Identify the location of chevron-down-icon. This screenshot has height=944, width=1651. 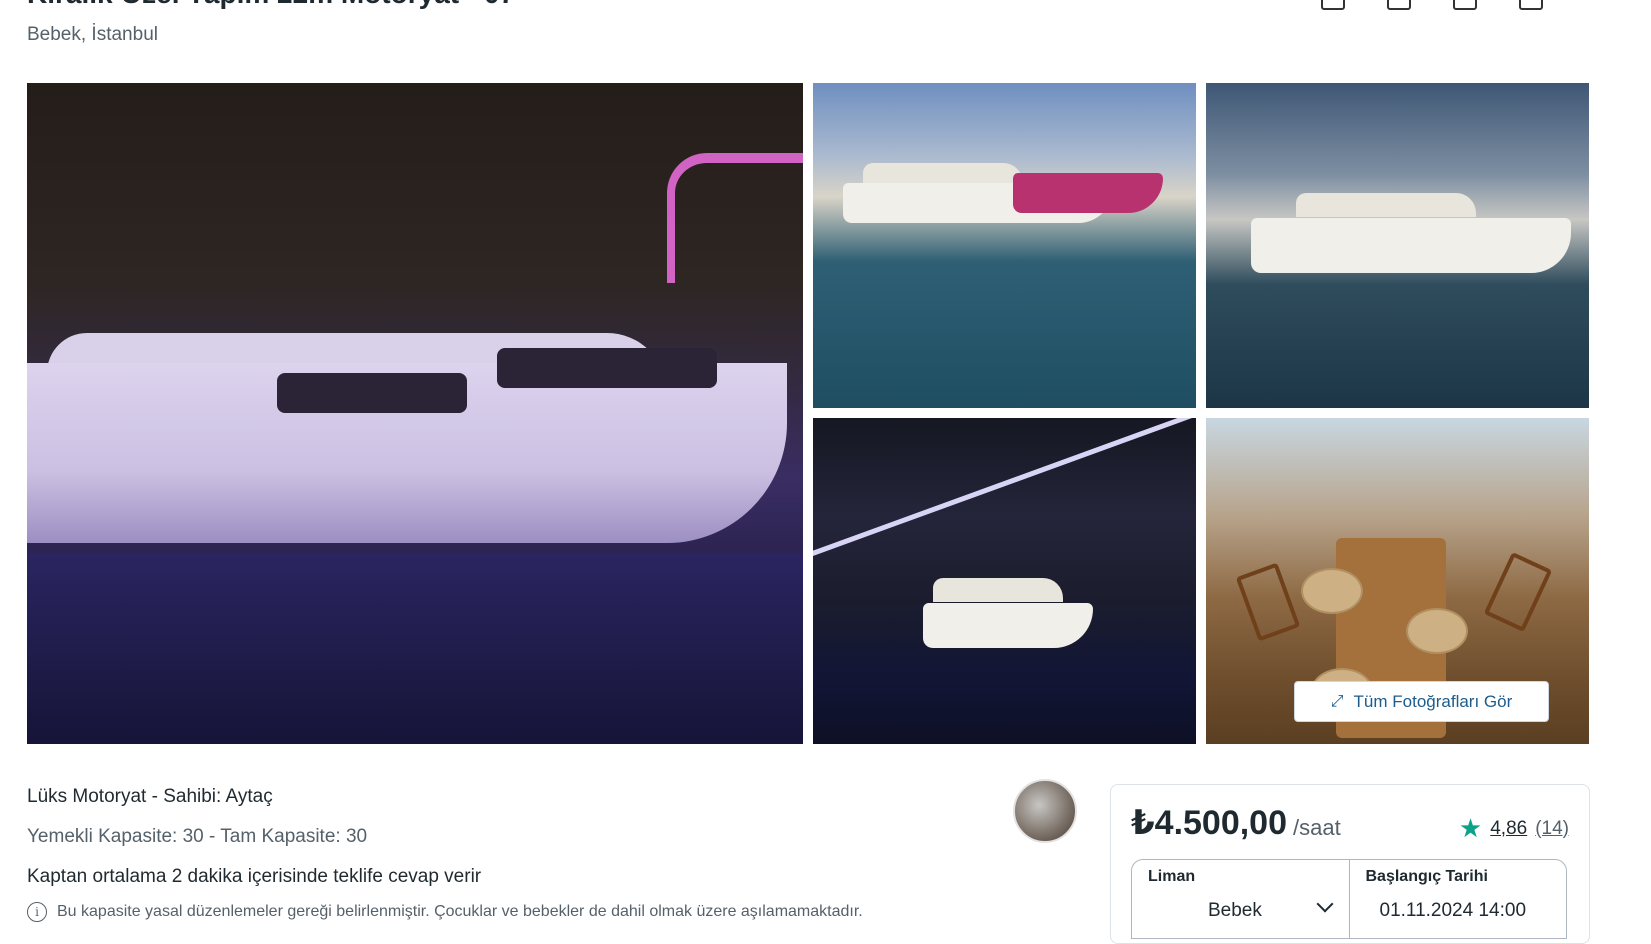
(1324, 904).